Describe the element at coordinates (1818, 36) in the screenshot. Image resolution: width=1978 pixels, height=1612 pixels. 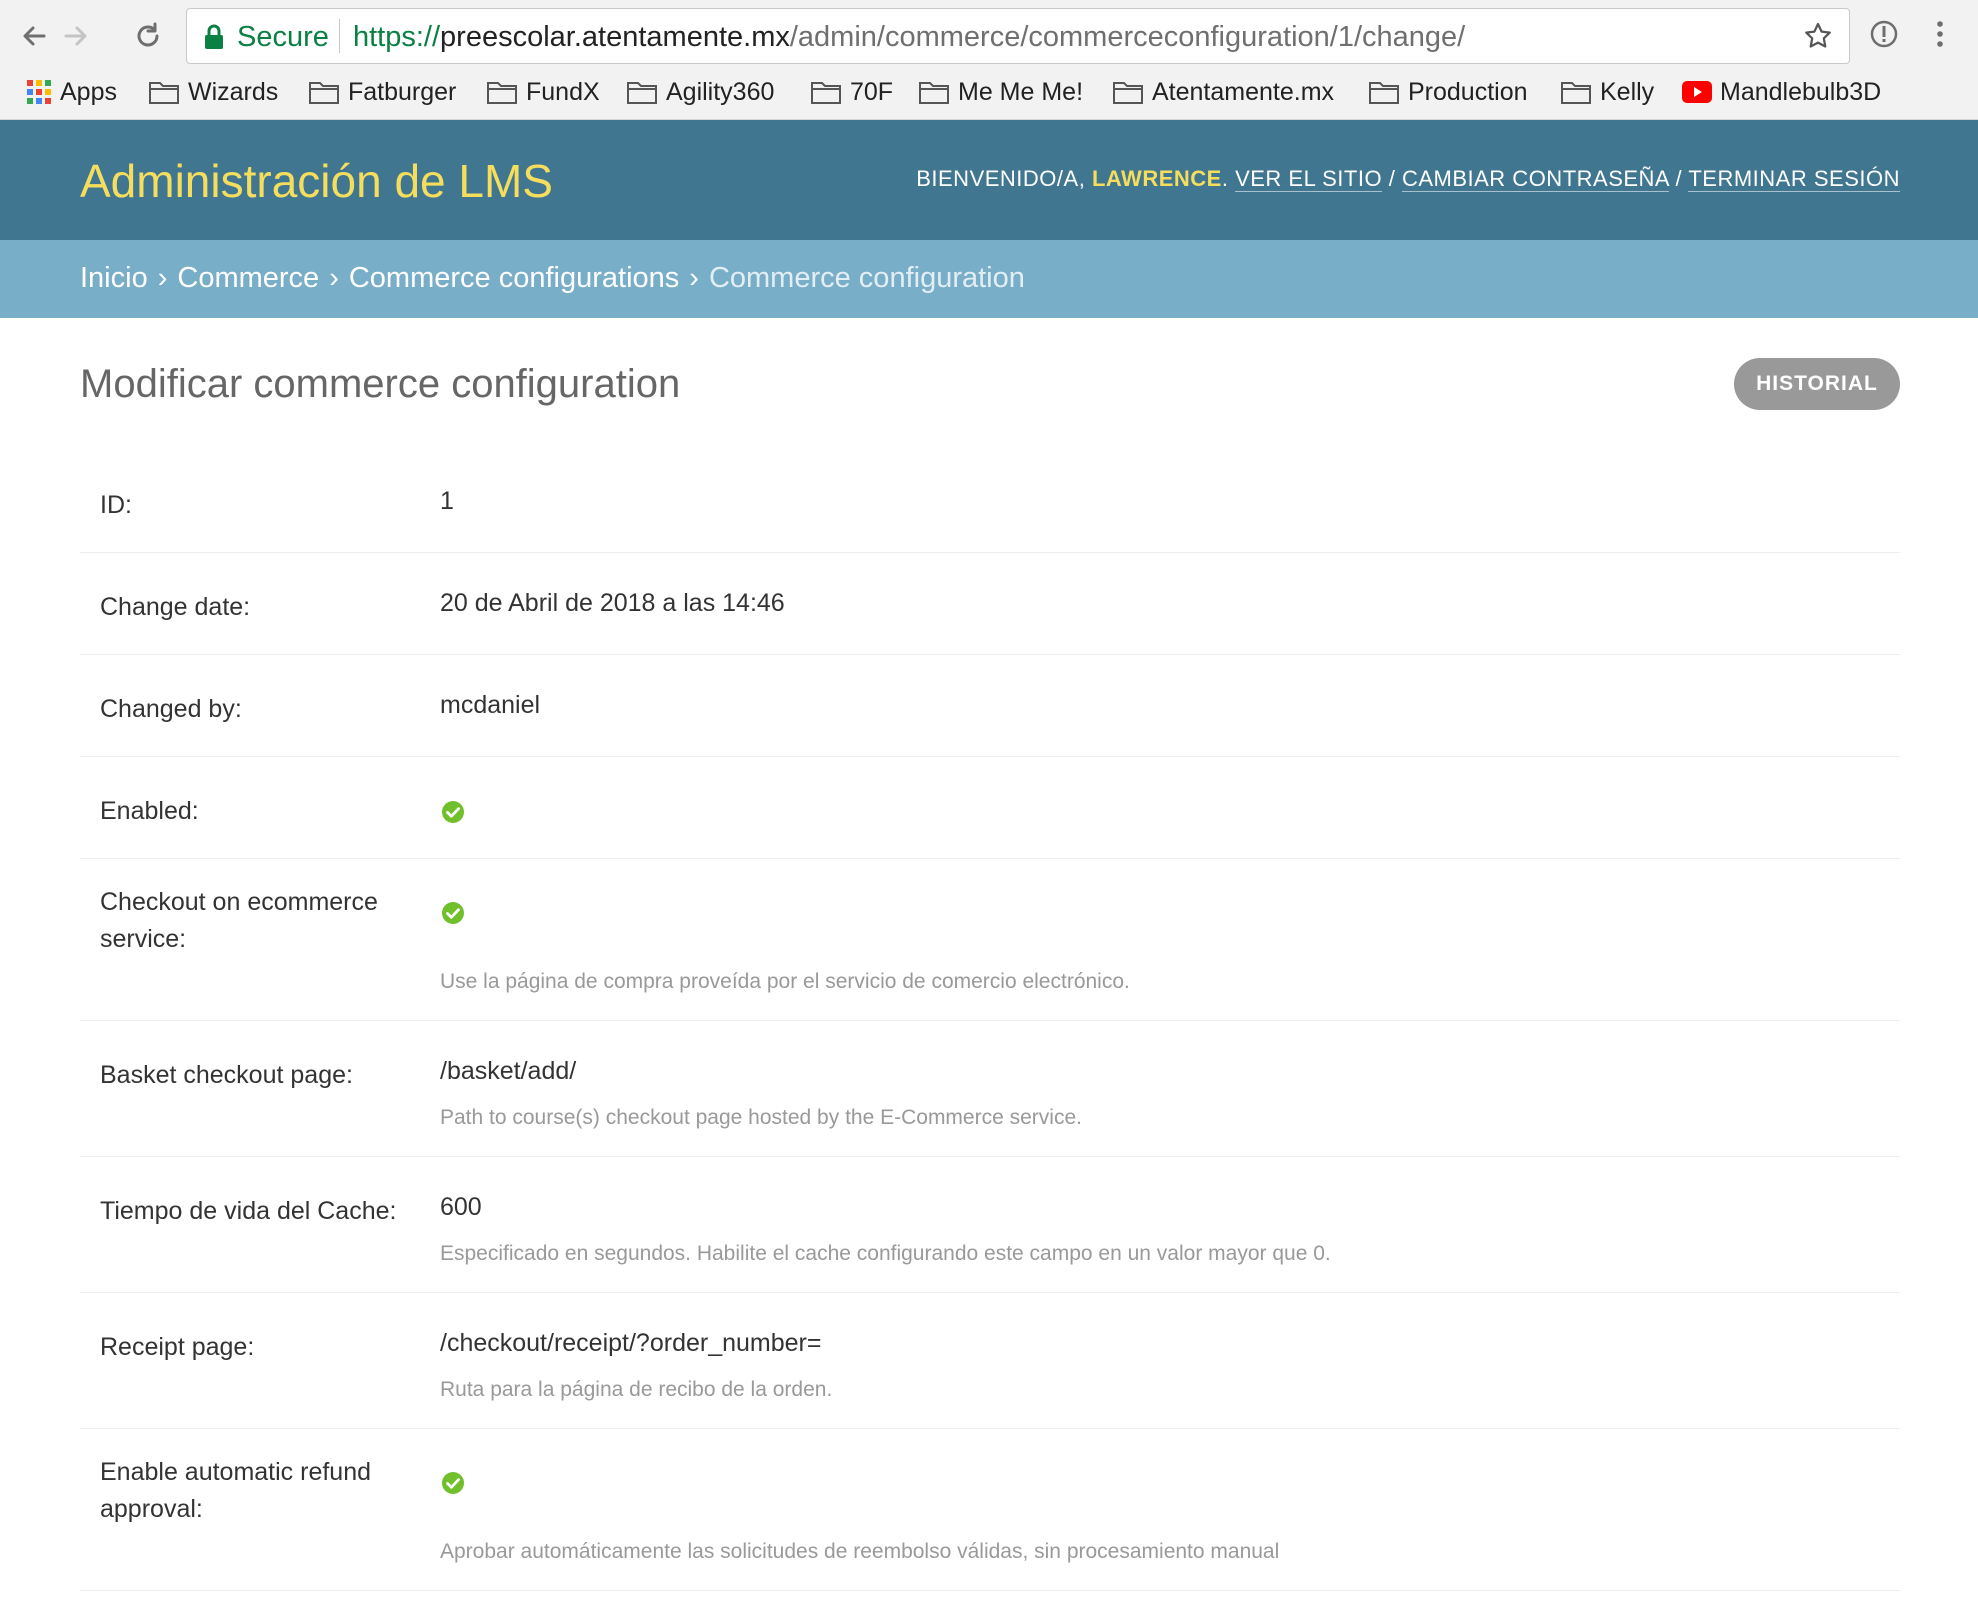
I see `bookmark-star-icon` at that location.